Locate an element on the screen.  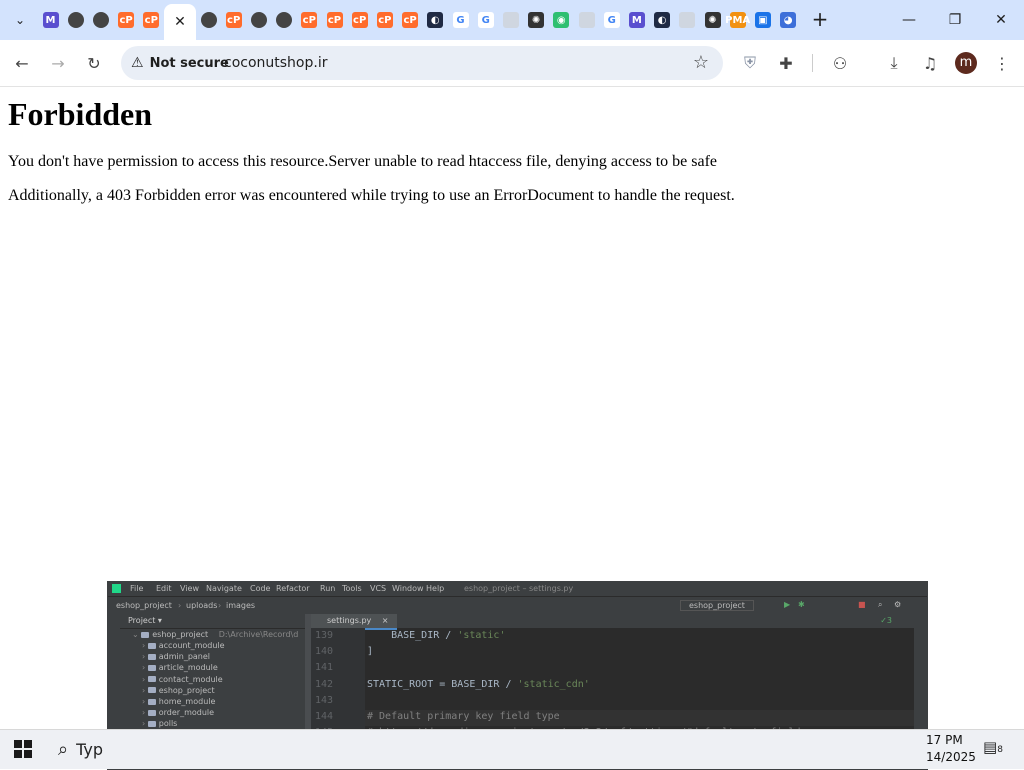
gear-icon: ⚙ is located at coordinates (897, 604).